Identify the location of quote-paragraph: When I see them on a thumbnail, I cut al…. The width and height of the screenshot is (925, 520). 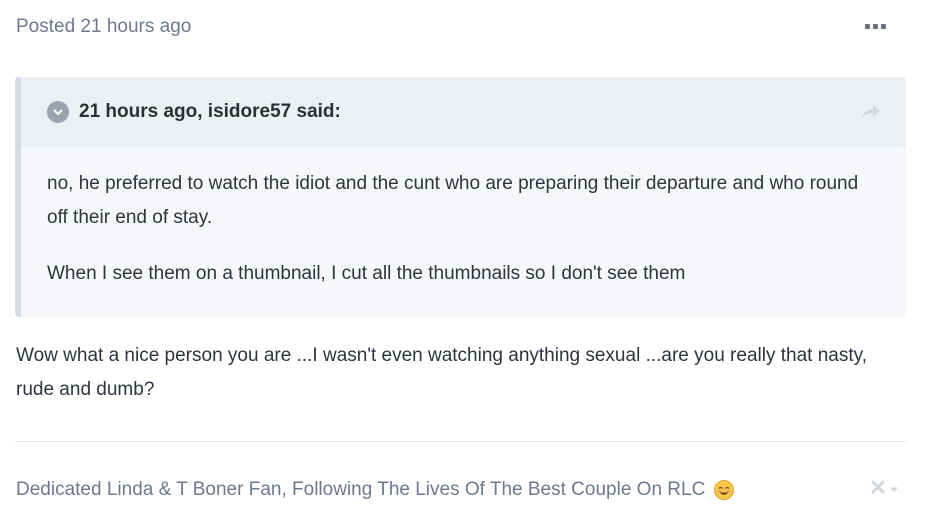
(366, 273).